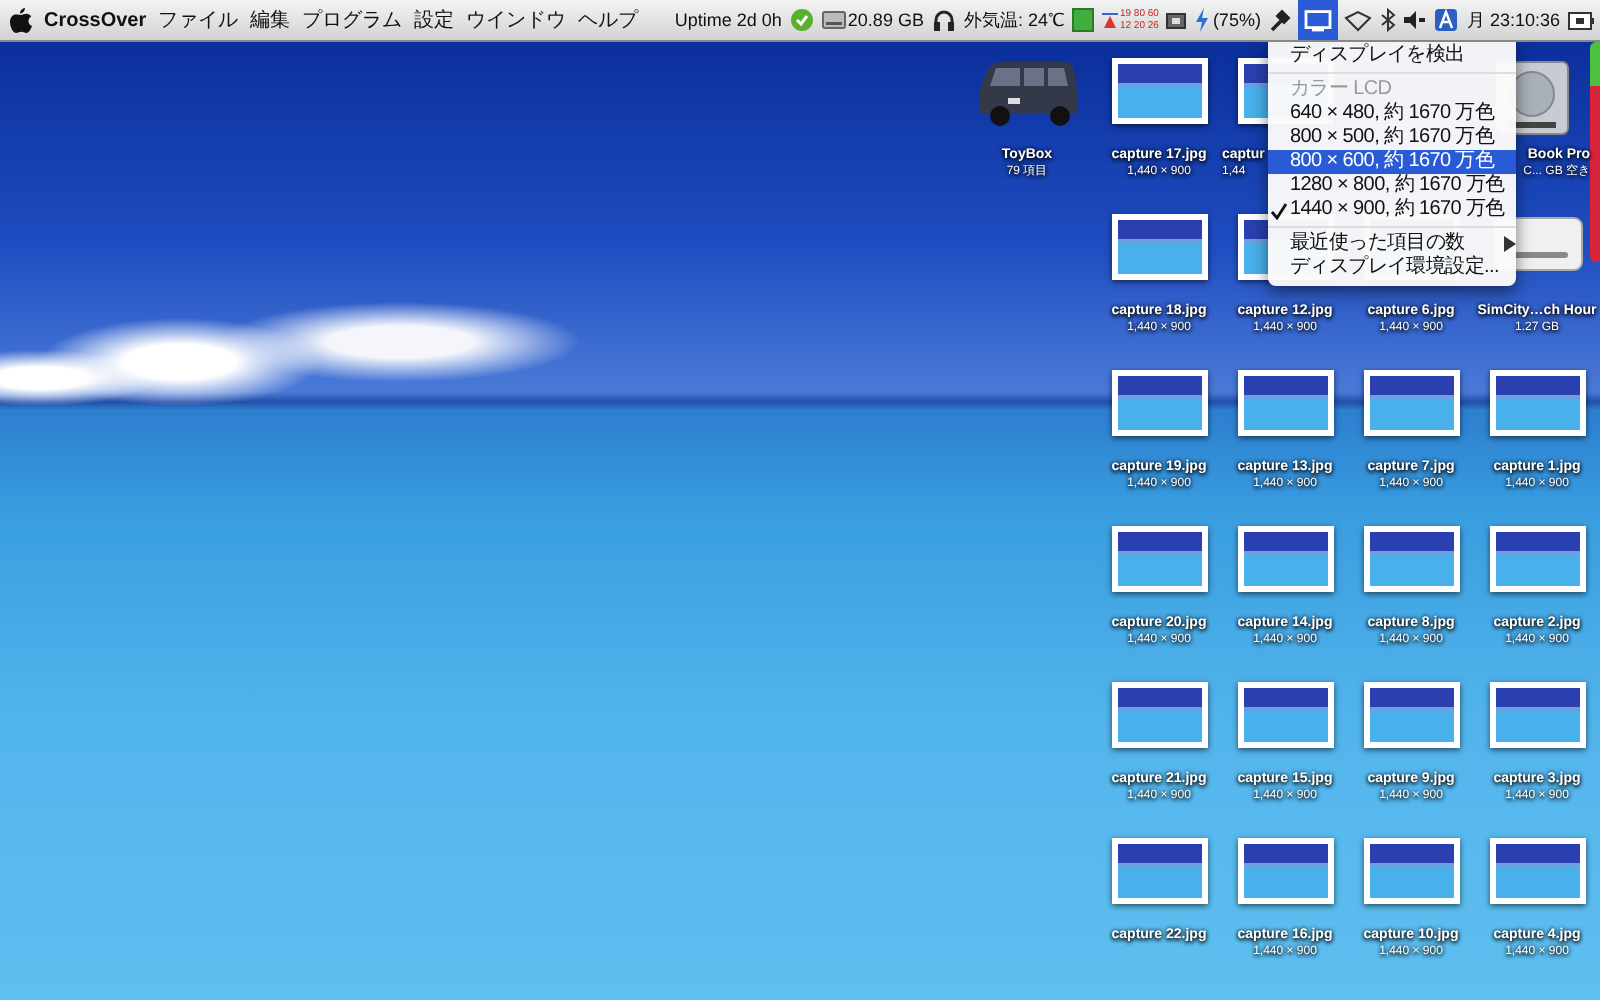 The width and height of the screenshot is (1600, 1000). Describe the element at coordinates (434, 20) in the screenshot. I see `menu-item: 設定` at that location.